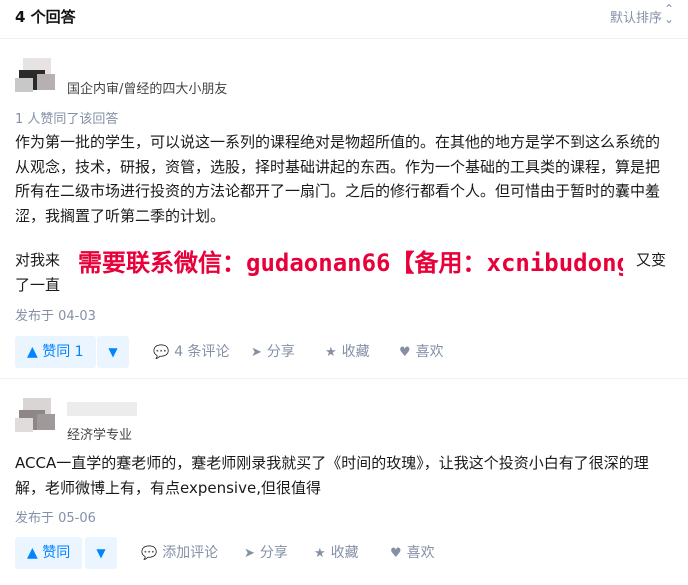 The height and width of the screenshot is (585, 688). Describe the element at coordinates (38, 285) in the screenshot. I see `answer-paragraph-fragment: 了一直` at that location.